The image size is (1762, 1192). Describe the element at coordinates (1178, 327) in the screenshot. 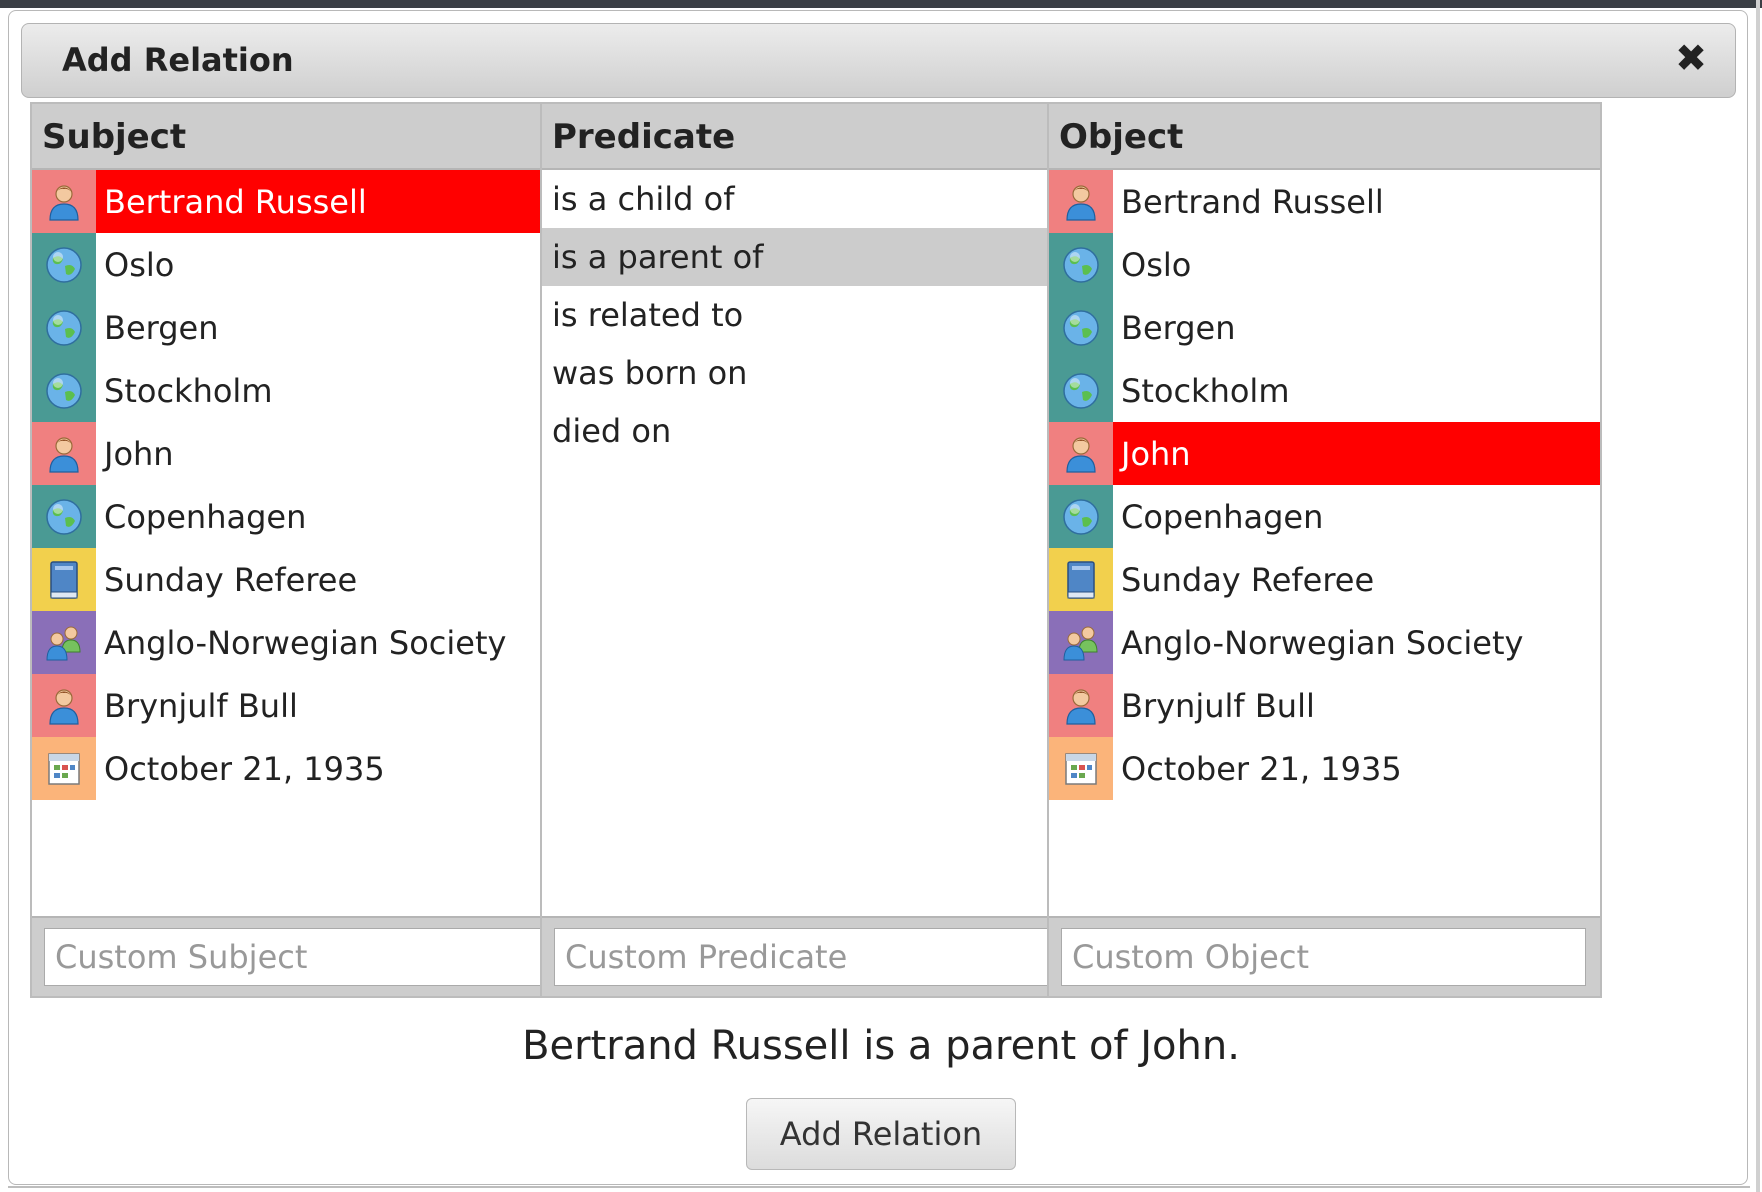

I see `object-item-label: Bergen` at that location.